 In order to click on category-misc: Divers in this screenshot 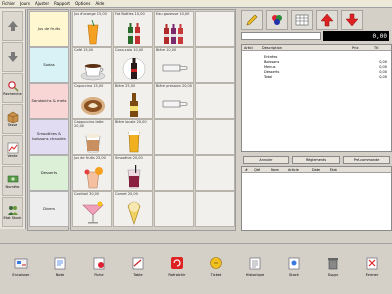, I will do `click(49, 209)`.